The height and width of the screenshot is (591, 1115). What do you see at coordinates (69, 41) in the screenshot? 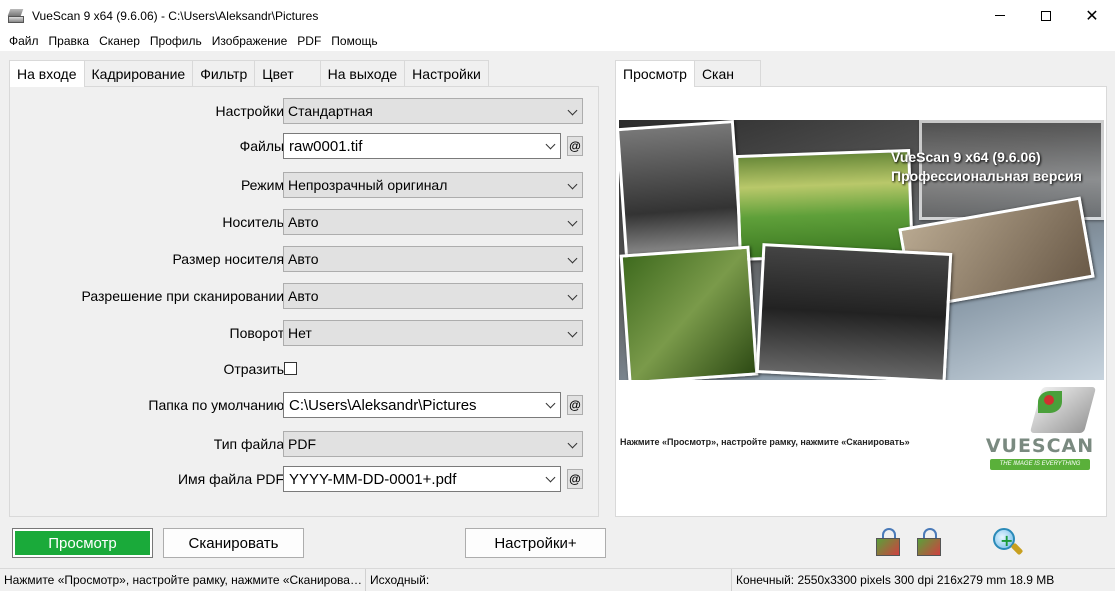
I see `menu-edit: Правка` at bounding box center [69, 41].